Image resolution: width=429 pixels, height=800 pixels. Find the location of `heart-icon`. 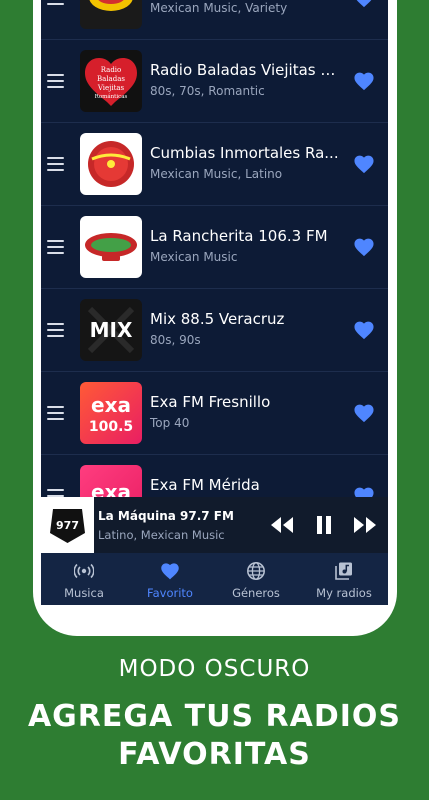

heart-icon is located at coordinates (170, 571).